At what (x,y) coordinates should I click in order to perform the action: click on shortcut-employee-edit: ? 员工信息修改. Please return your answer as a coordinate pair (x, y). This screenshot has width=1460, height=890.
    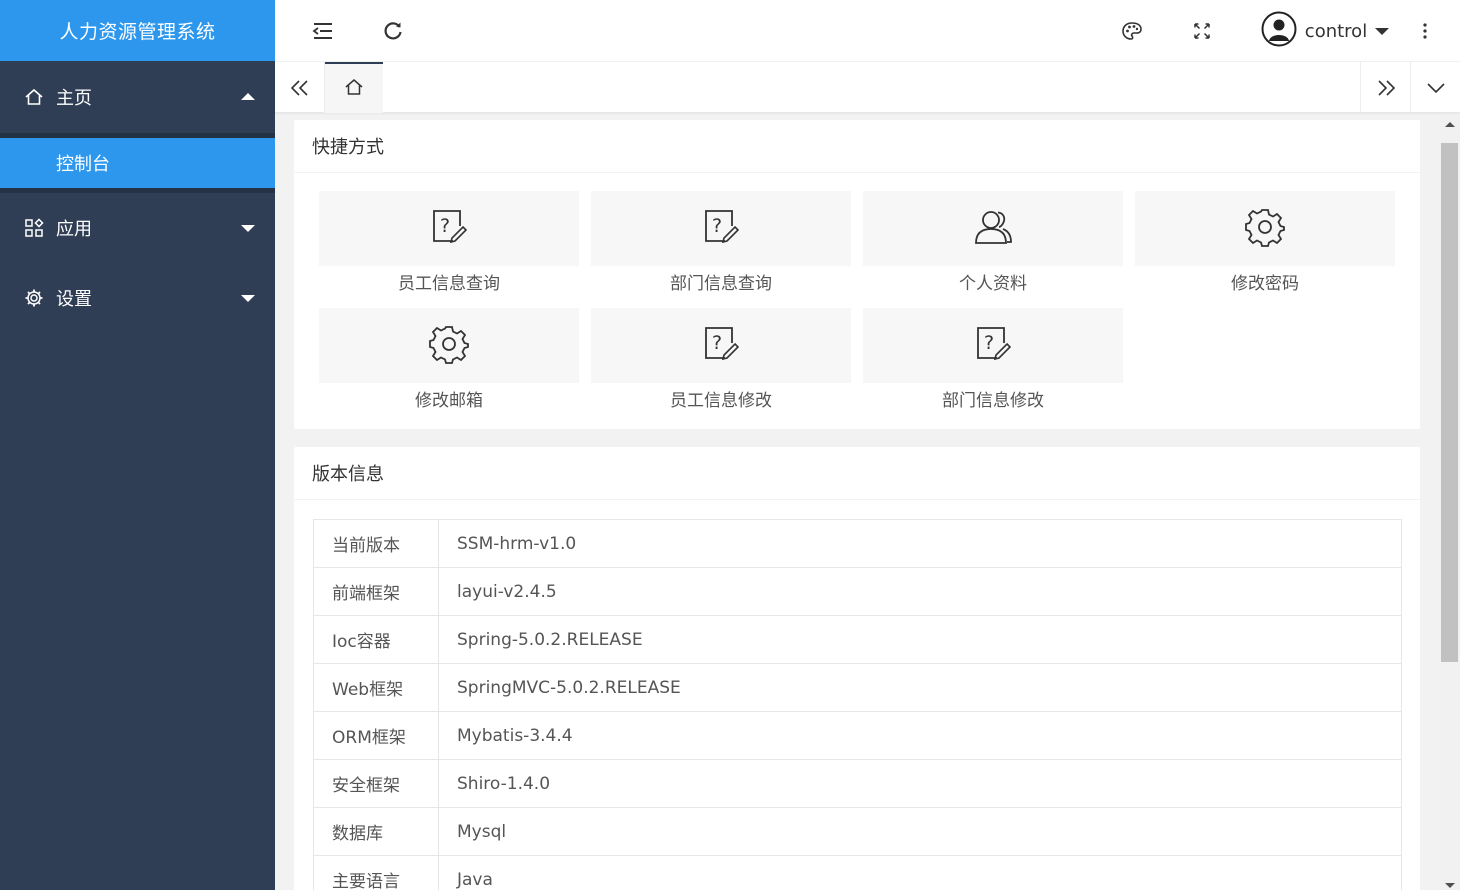
    Looking at the image, I should click on (721, 363).